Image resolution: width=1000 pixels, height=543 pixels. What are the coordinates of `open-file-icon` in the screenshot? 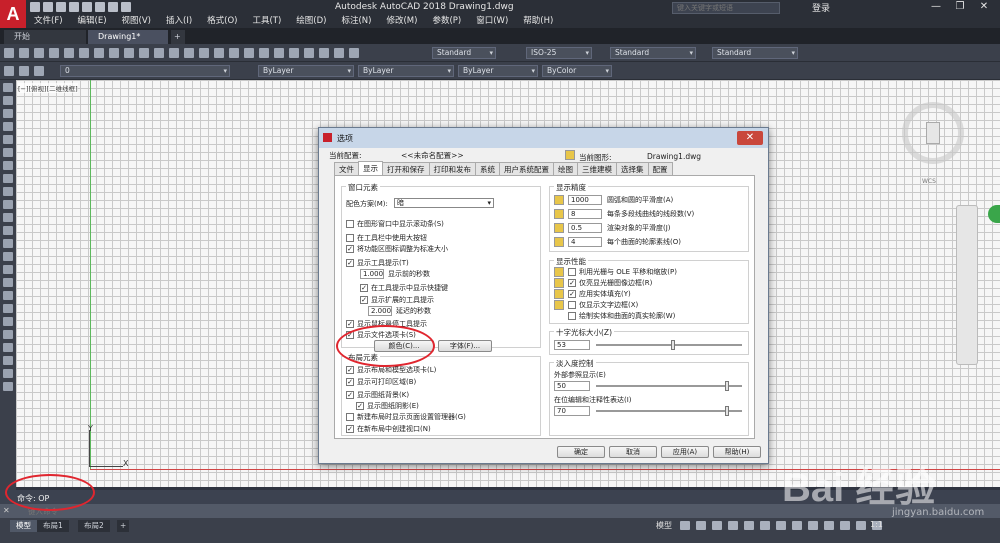 It's located at (48, 7).